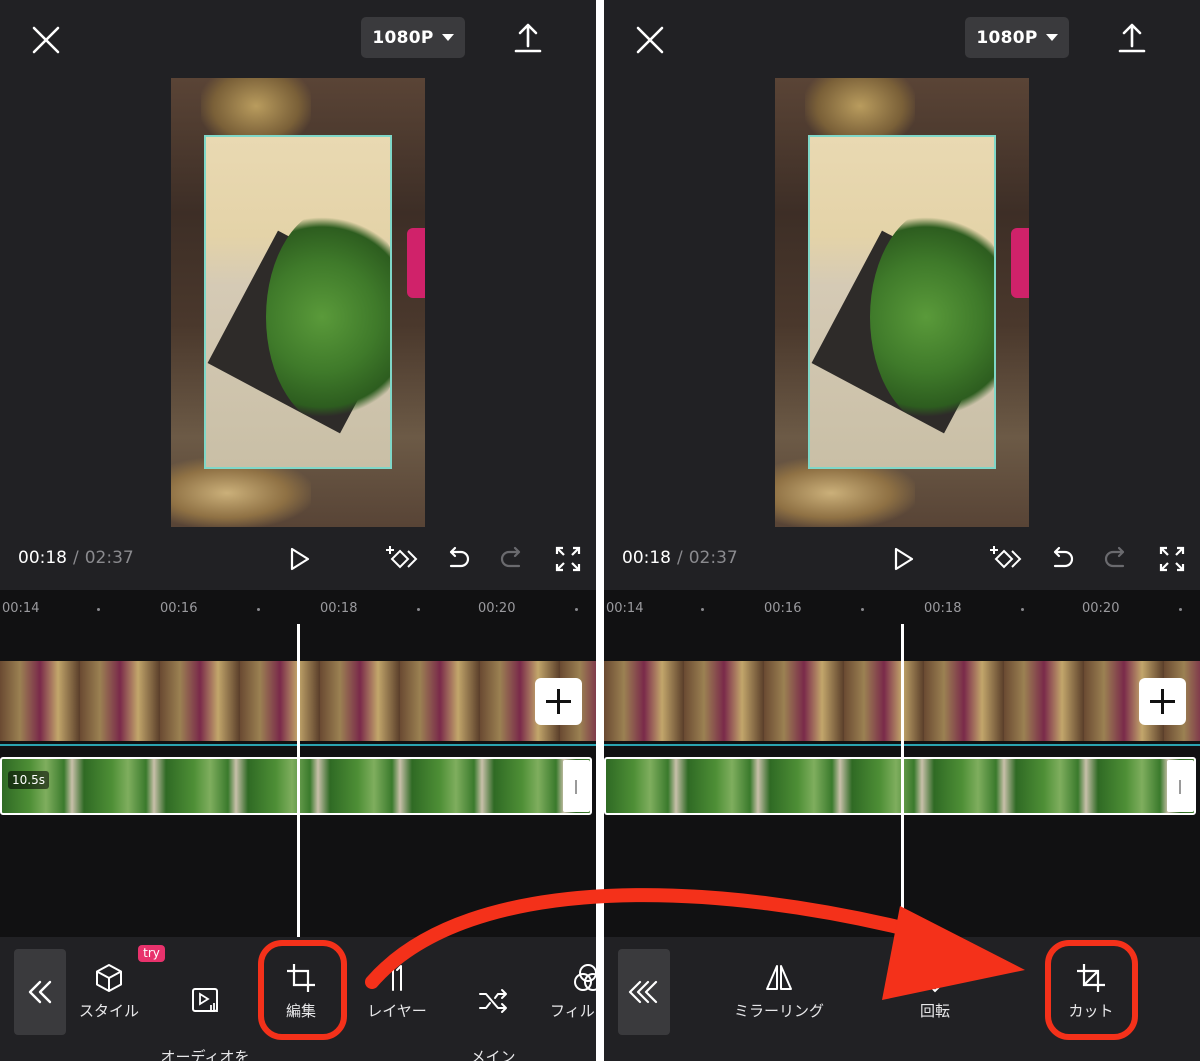 Image resolution: width=1200 pixels, height=1061 pixels. What do you see at coordinates (205, 1000) in the screenshot?
I see `extract-audio-icon` at bounding box center [205, 1000].